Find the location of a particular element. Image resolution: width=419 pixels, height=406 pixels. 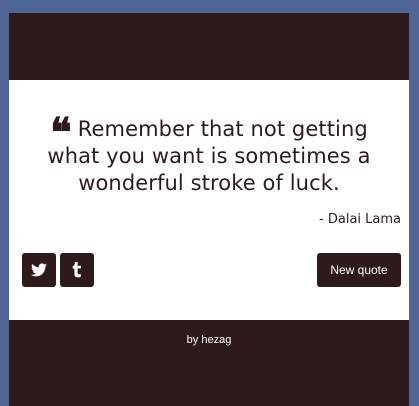

tweet-quote-button is located at coordinates (39, 270).